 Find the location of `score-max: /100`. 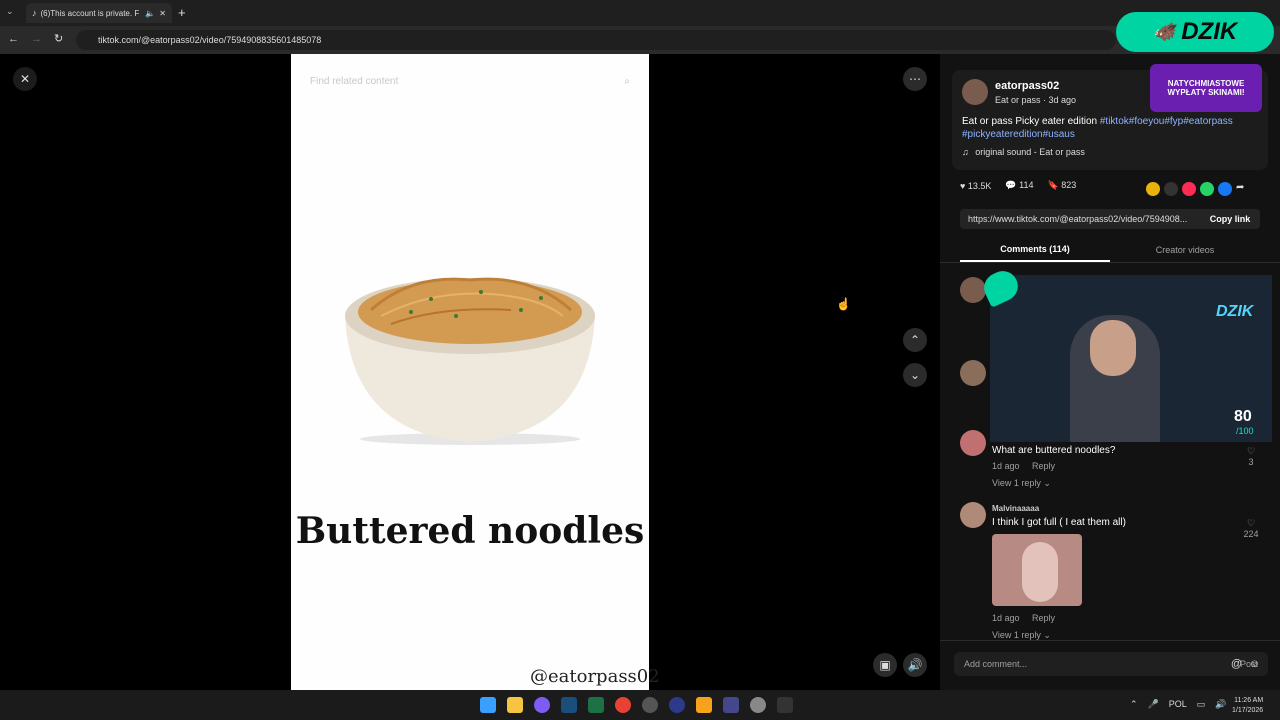

score-max: /100 is located at coordinates (1245, 431).